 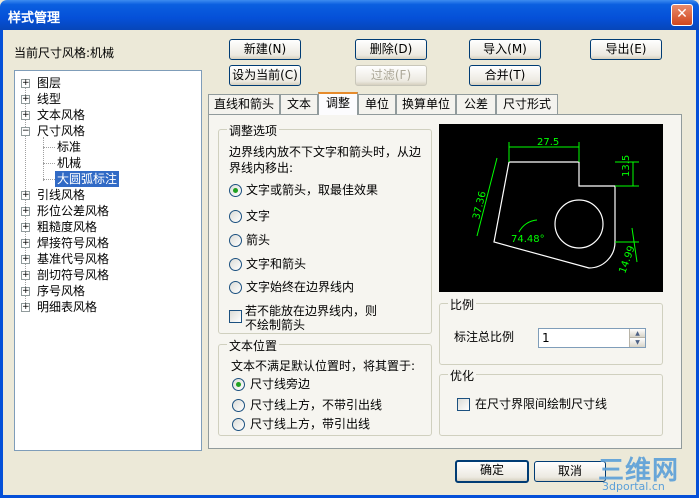 What do you see at coordinates (73, 211) in the screenshot?
I see `tree-item-gdt-style: 形位公差风格` at bounding box center [73, 211].